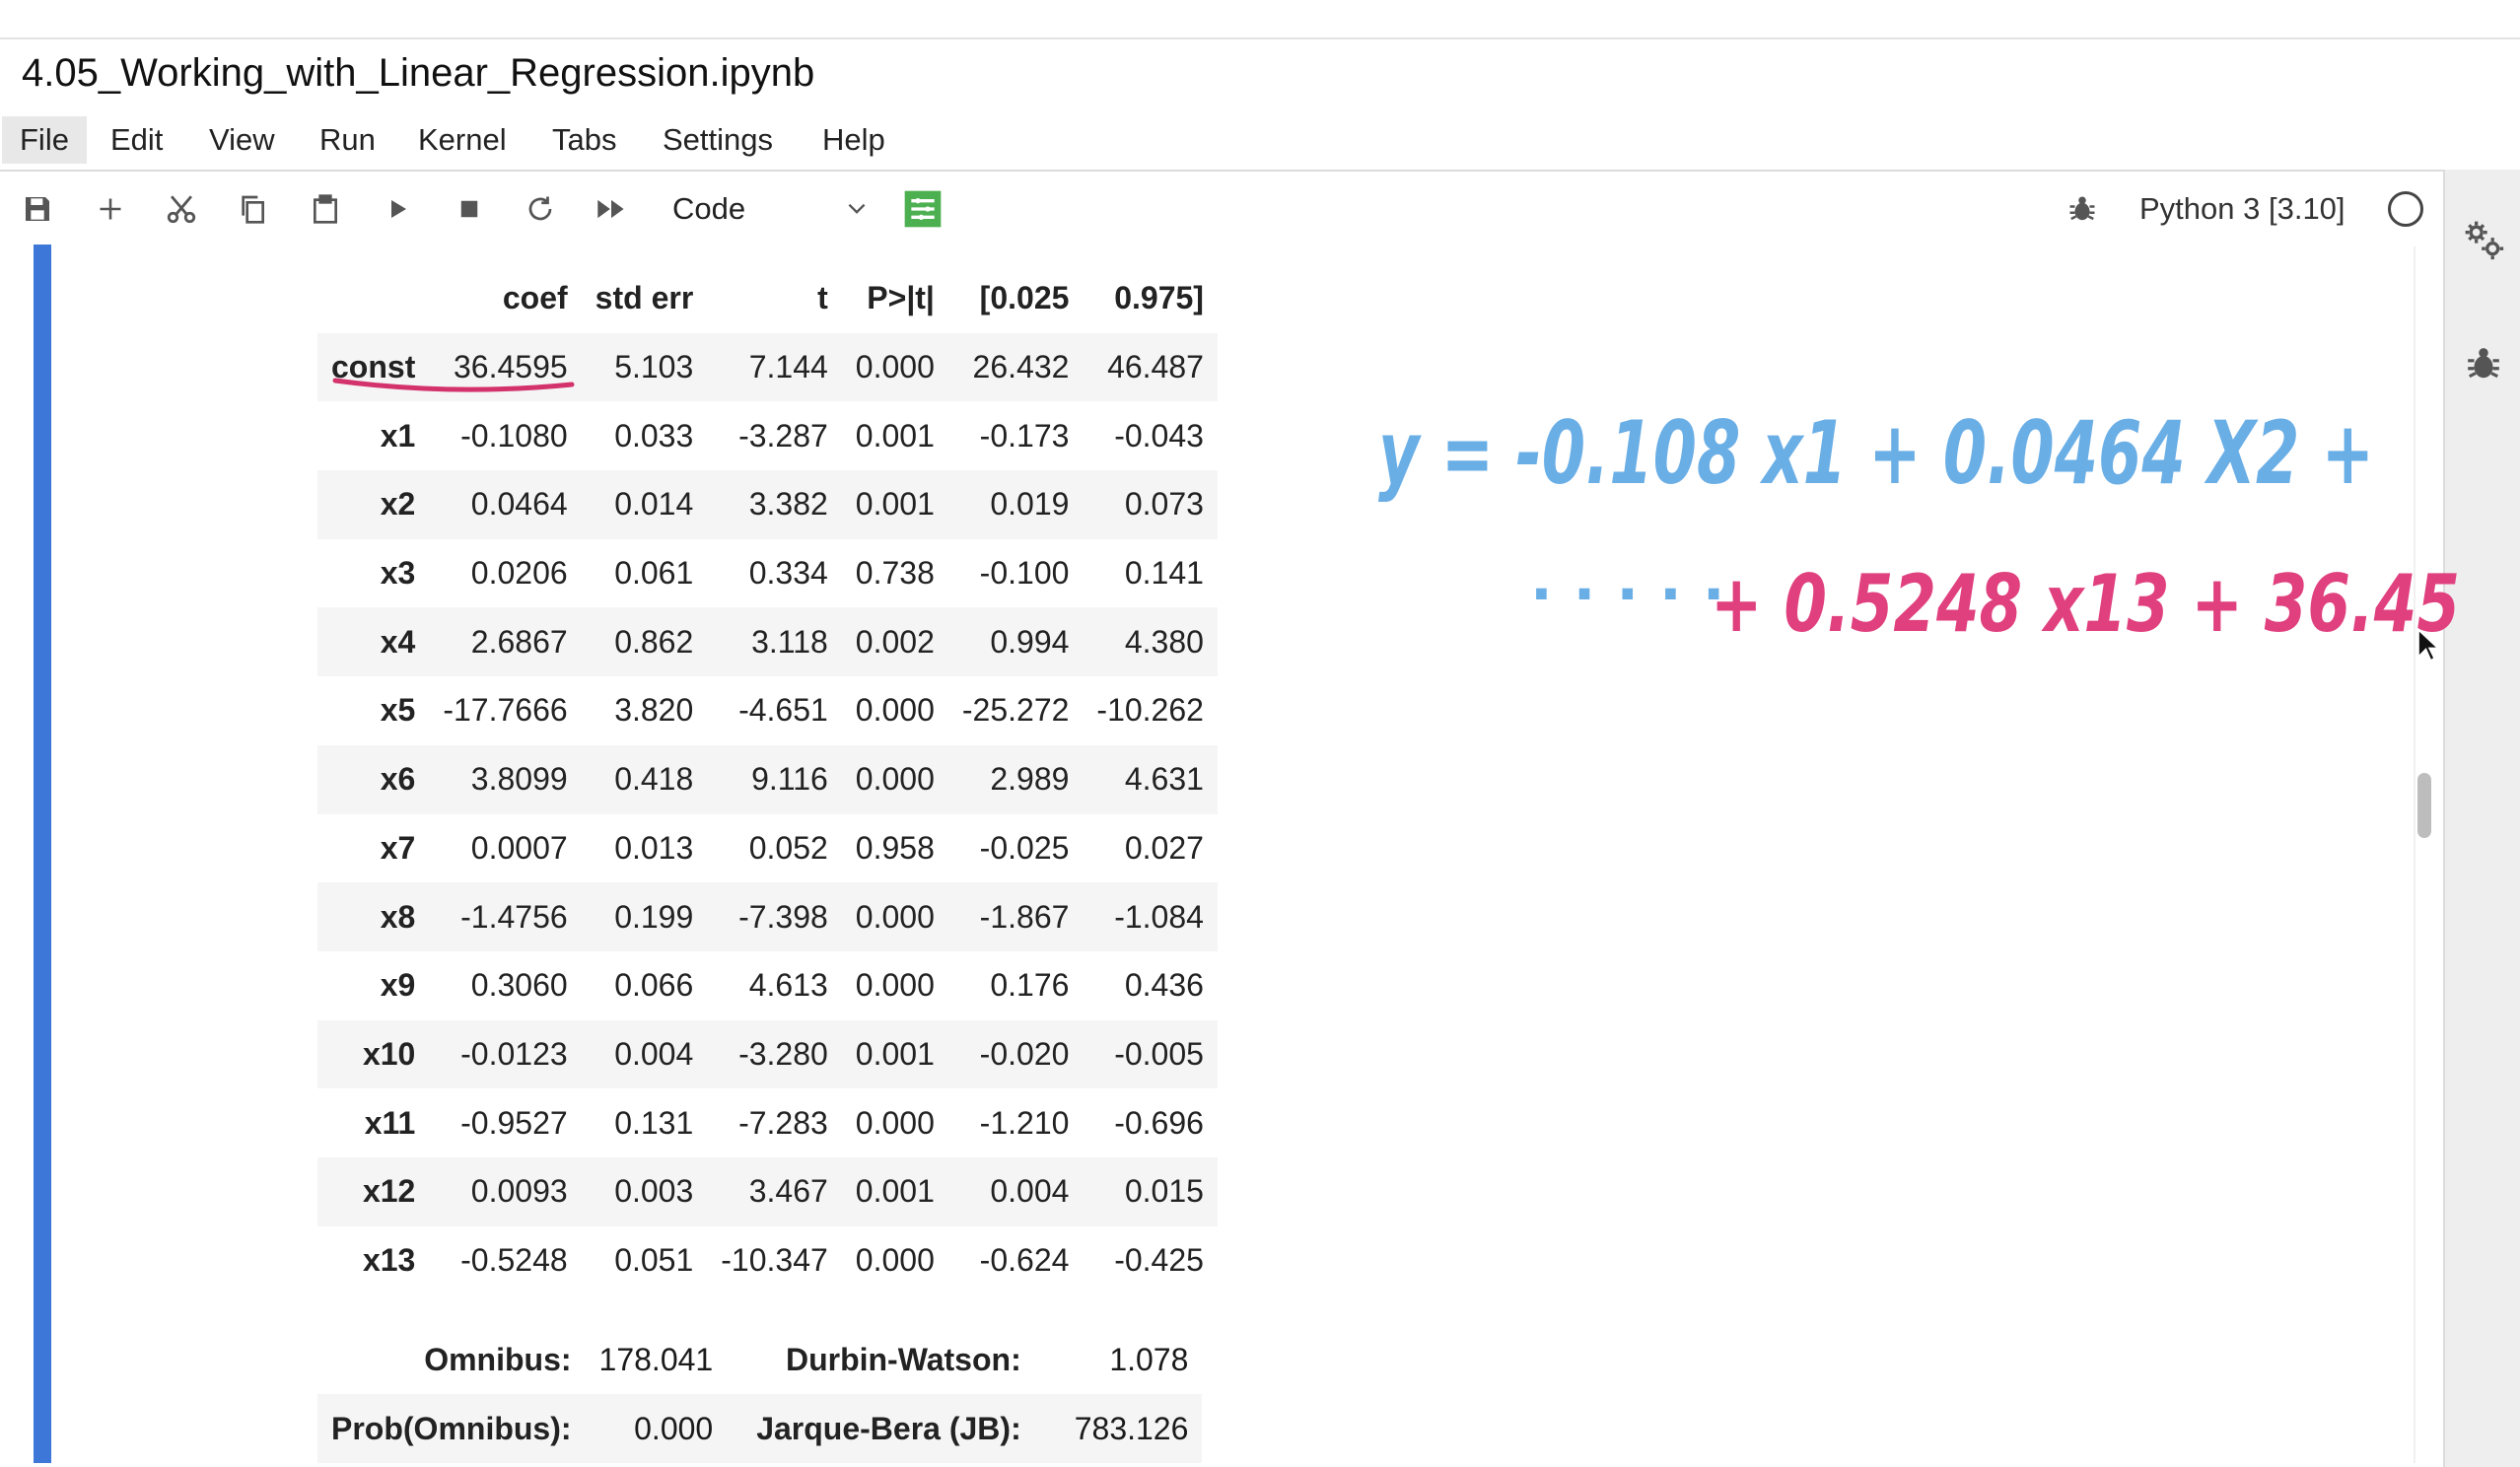  Describe the element at coordinates (903, 1359) in the screenshot. I see `stats-label: Durbin-Watson:` at that location.